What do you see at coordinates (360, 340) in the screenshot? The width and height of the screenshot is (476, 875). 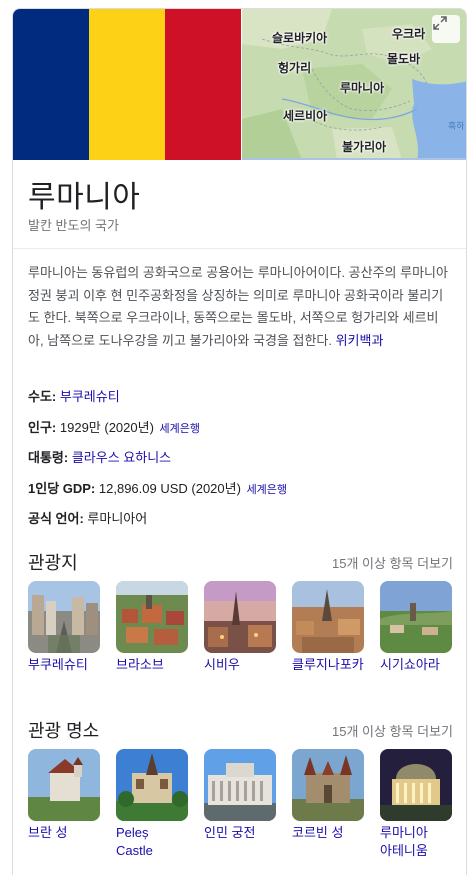 I see `wikipedia-link: 위키백과` at bounding box center [360, 340].